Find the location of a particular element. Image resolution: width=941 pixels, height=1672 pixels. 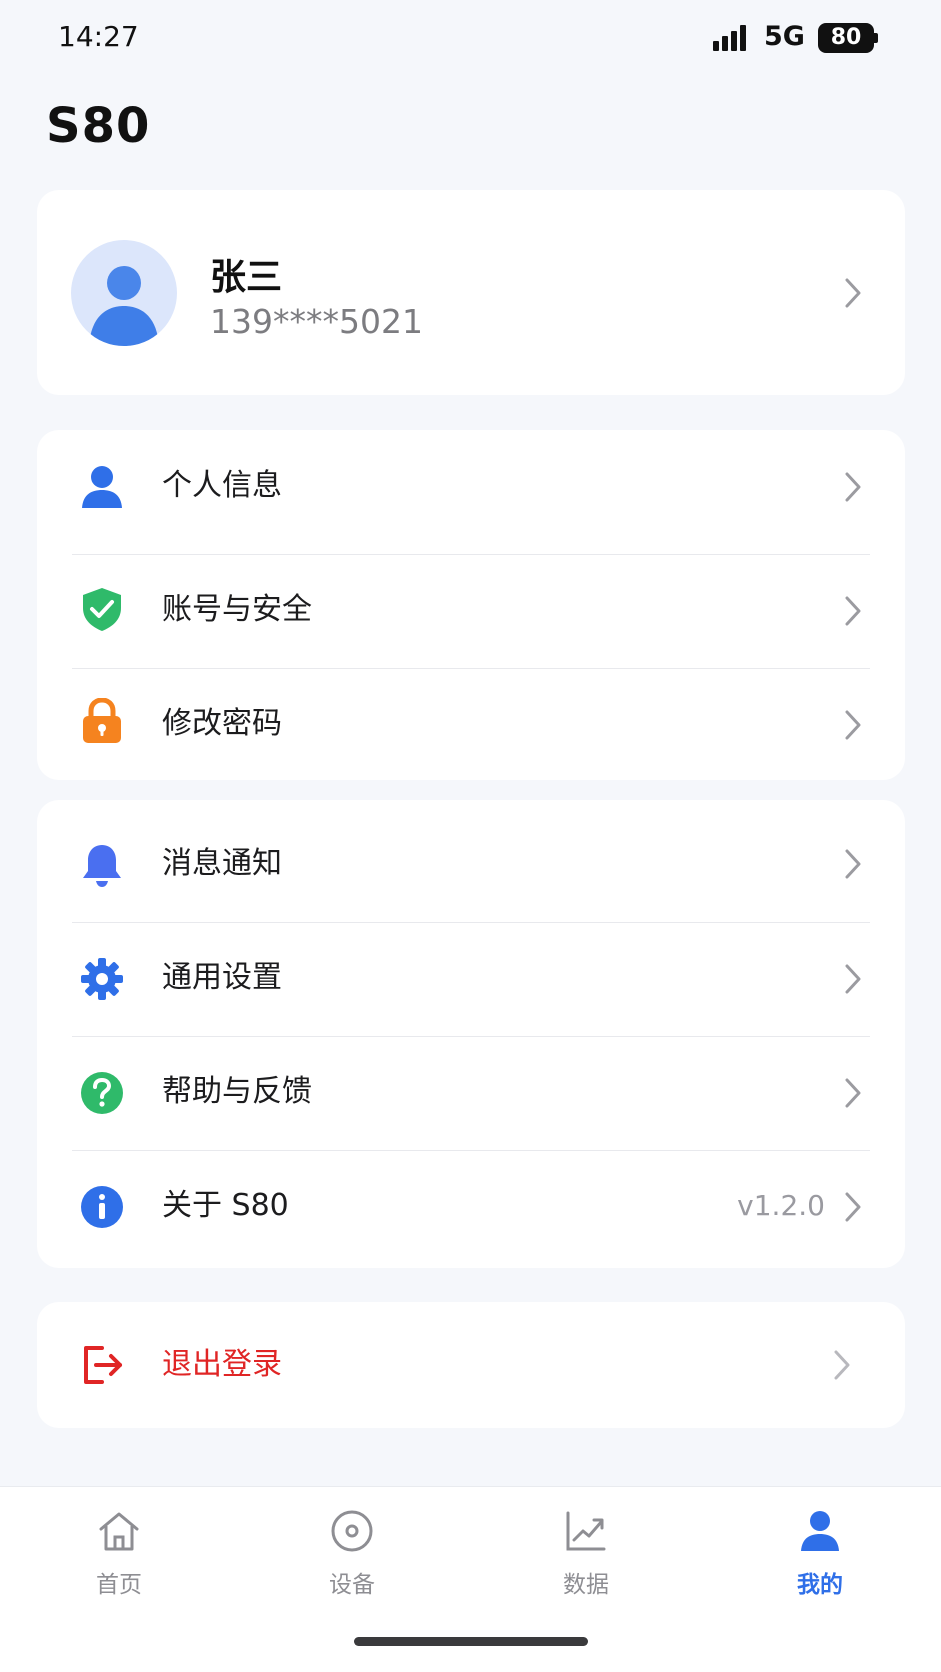

battery-icon: 80 is located at coordinates (846, 38).